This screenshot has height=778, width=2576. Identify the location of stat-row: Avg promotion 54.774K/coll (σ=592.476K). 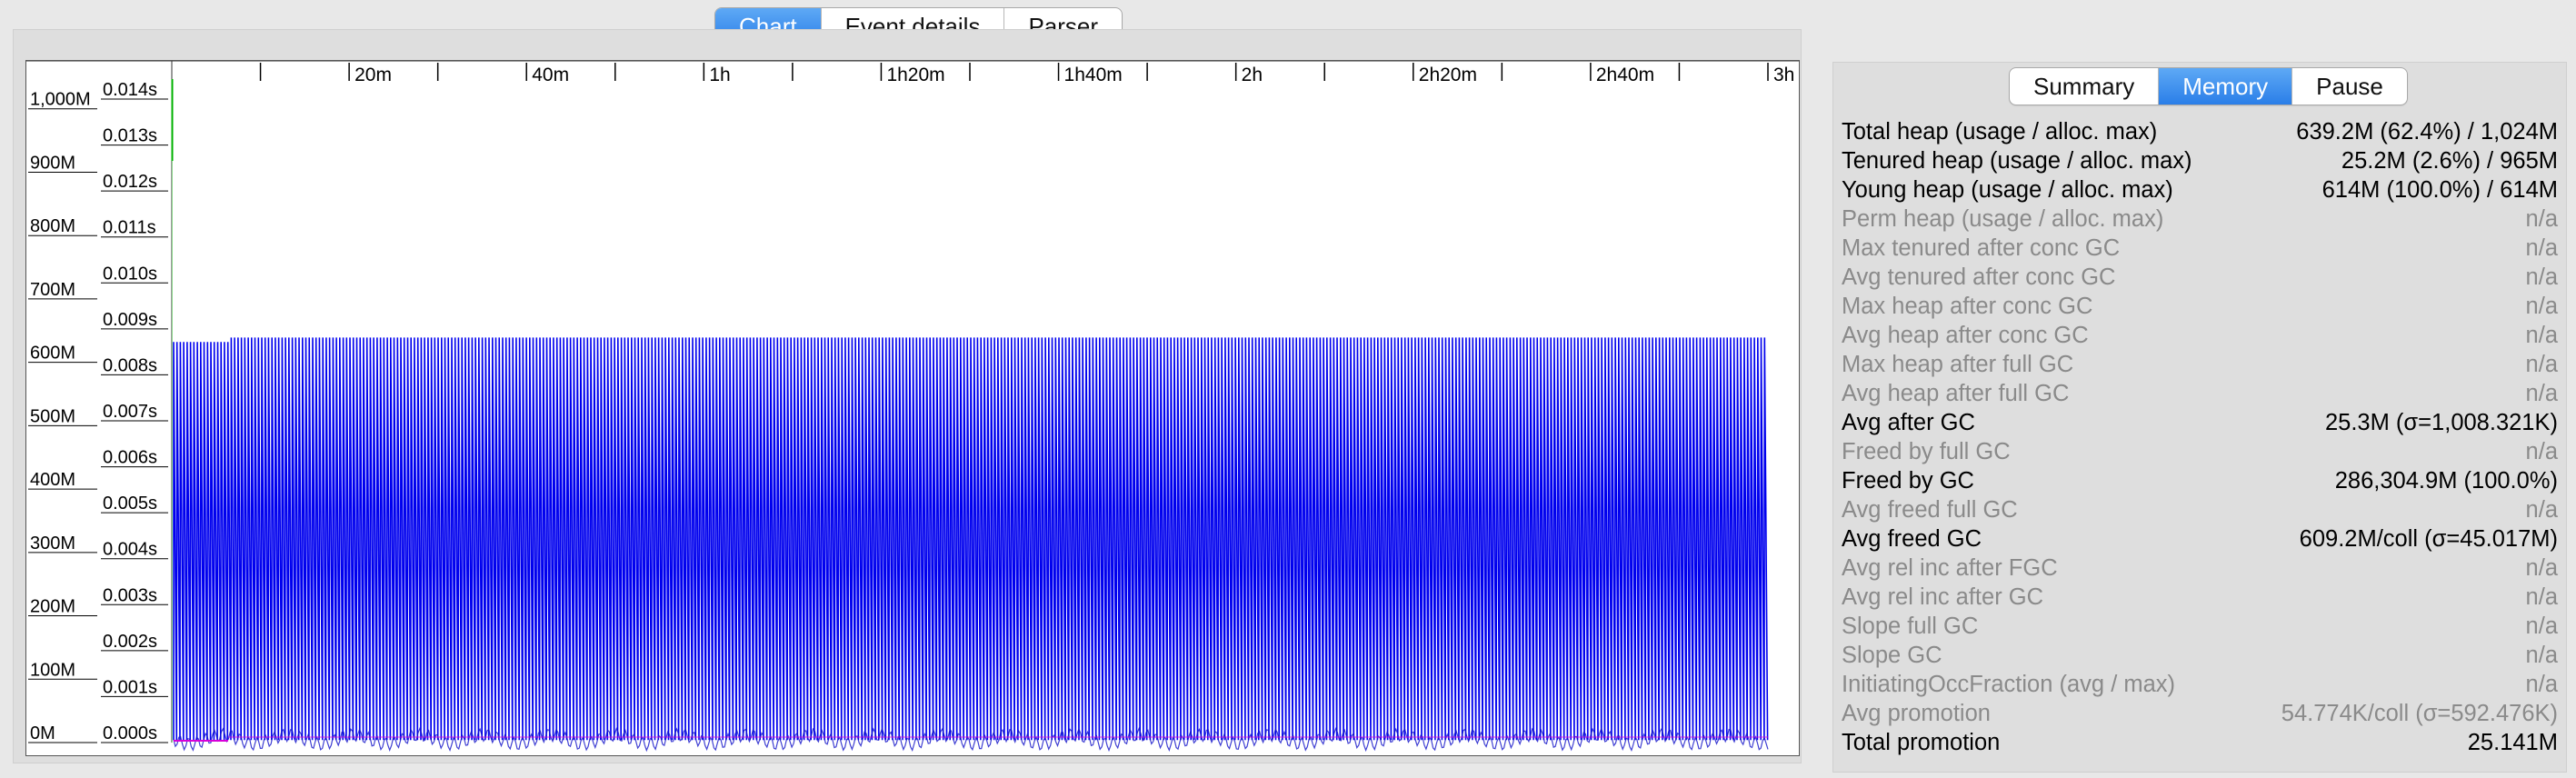
(2200, 713).